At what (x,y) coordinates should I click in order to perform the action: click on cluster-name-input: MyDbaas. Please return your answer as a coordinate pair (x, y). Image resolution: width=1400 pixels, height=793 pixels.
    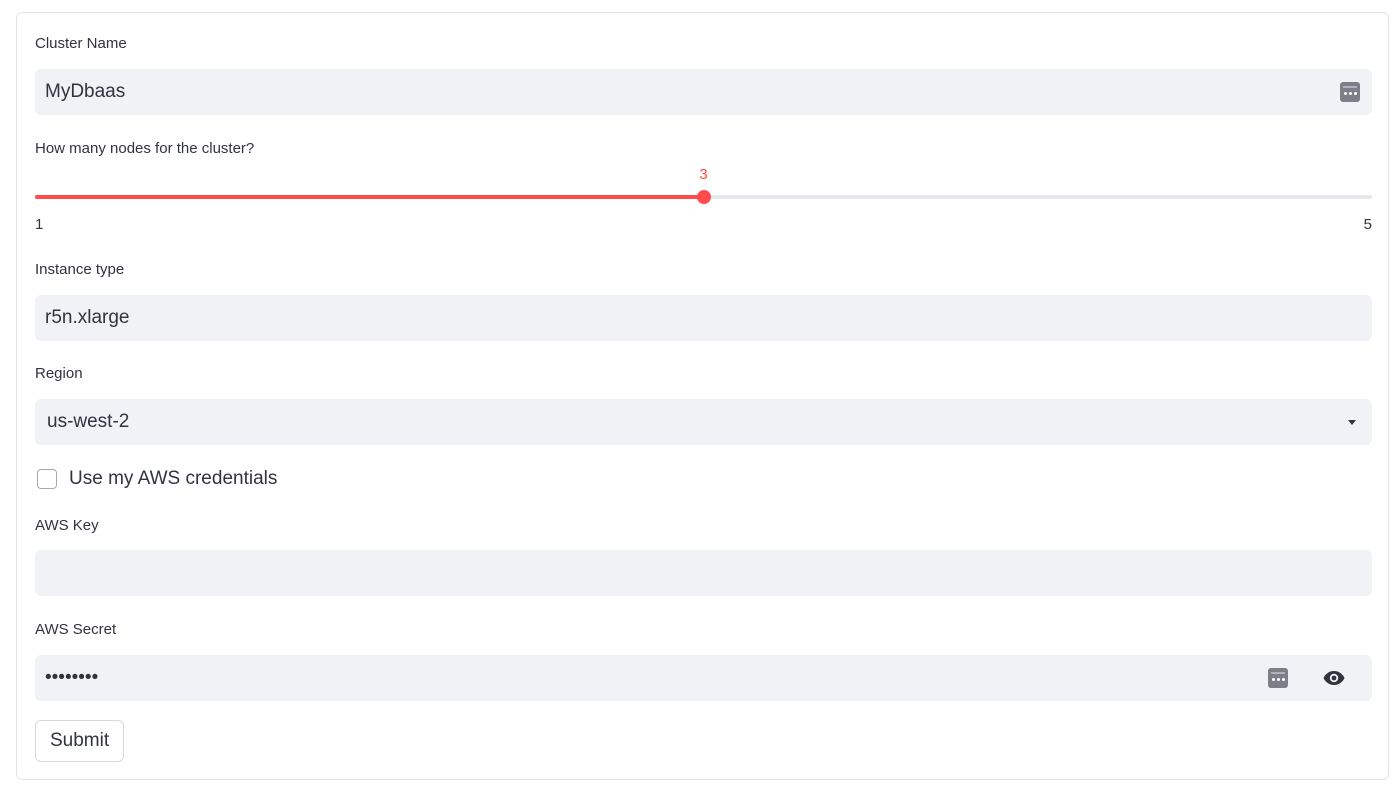
    Looking at the image, I should click on (703, 92).